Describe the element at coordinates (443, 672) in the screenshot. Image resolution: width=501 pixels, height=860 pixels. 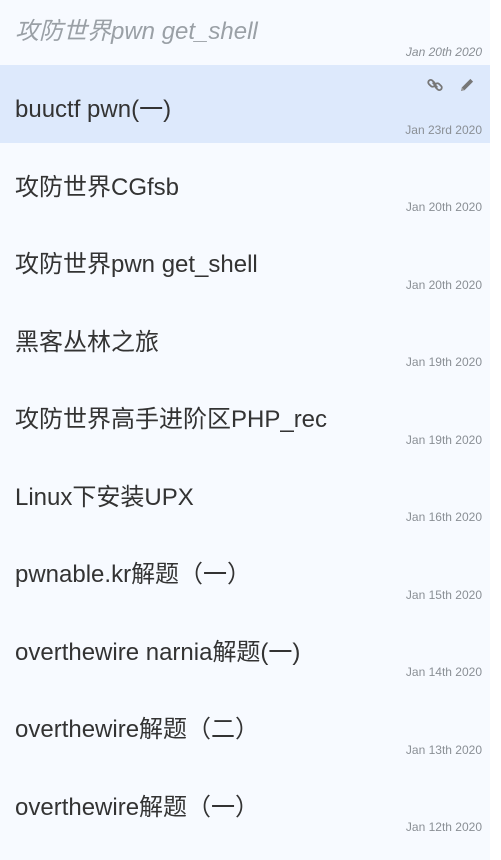
I see `note-date: Jan 14th 2020` at that location.